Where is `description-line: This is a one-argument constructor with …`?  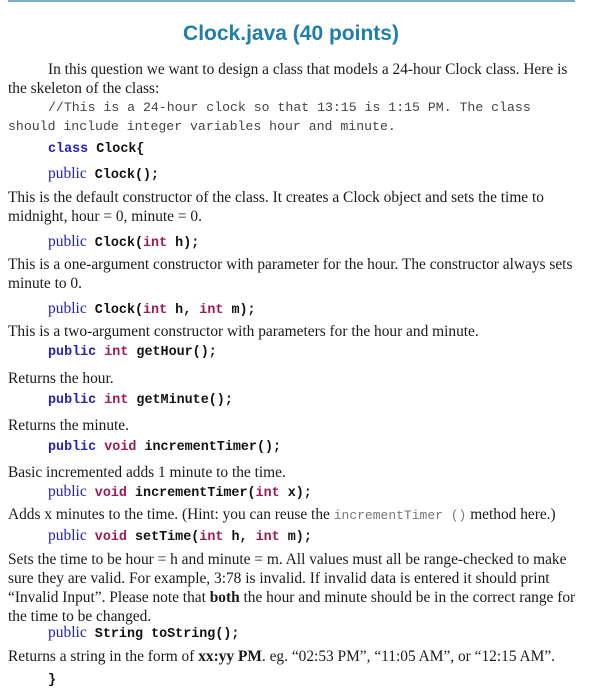
description-line: This is a one-argument constructor with … is located at coordinates (290, 264).